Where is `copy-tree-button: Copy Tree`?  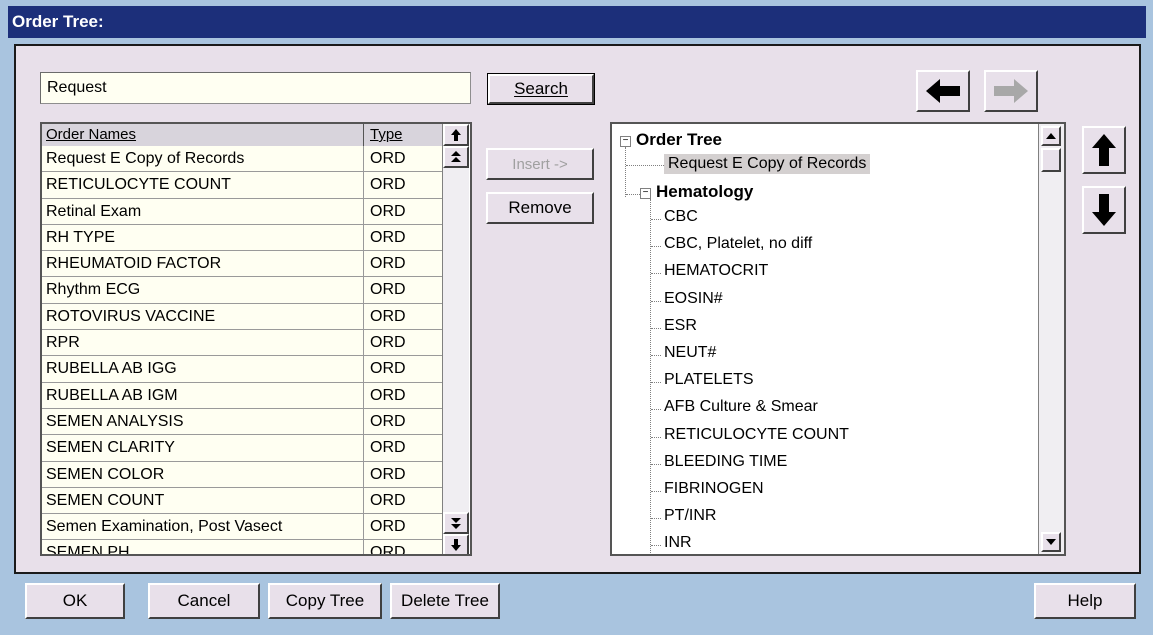
copy-tree-button: Copy Tree is located at coordinates (325, 601).